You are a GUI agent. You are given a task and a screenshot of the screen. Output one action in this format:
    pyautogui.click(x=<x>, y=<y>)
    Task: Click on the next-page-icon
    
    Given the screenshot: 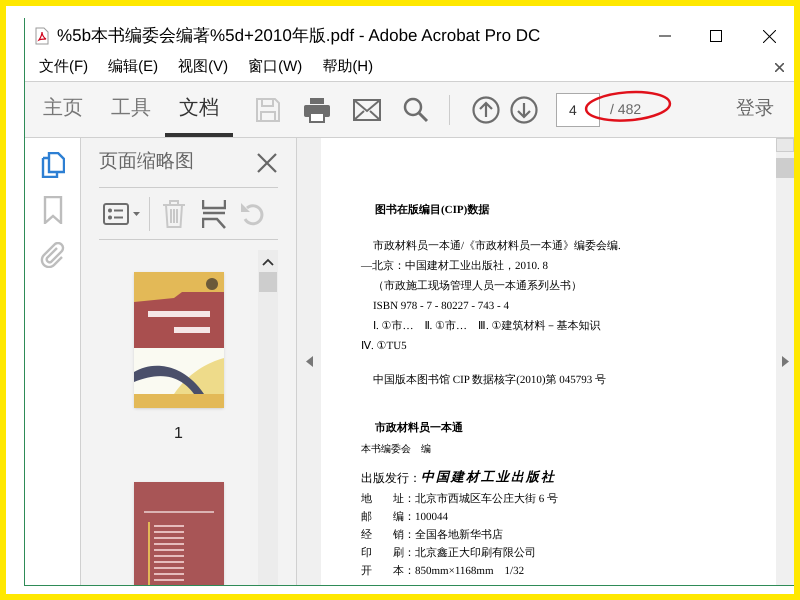 What is the action you would take?
    pyautogui.click(x=524, y=110)
    